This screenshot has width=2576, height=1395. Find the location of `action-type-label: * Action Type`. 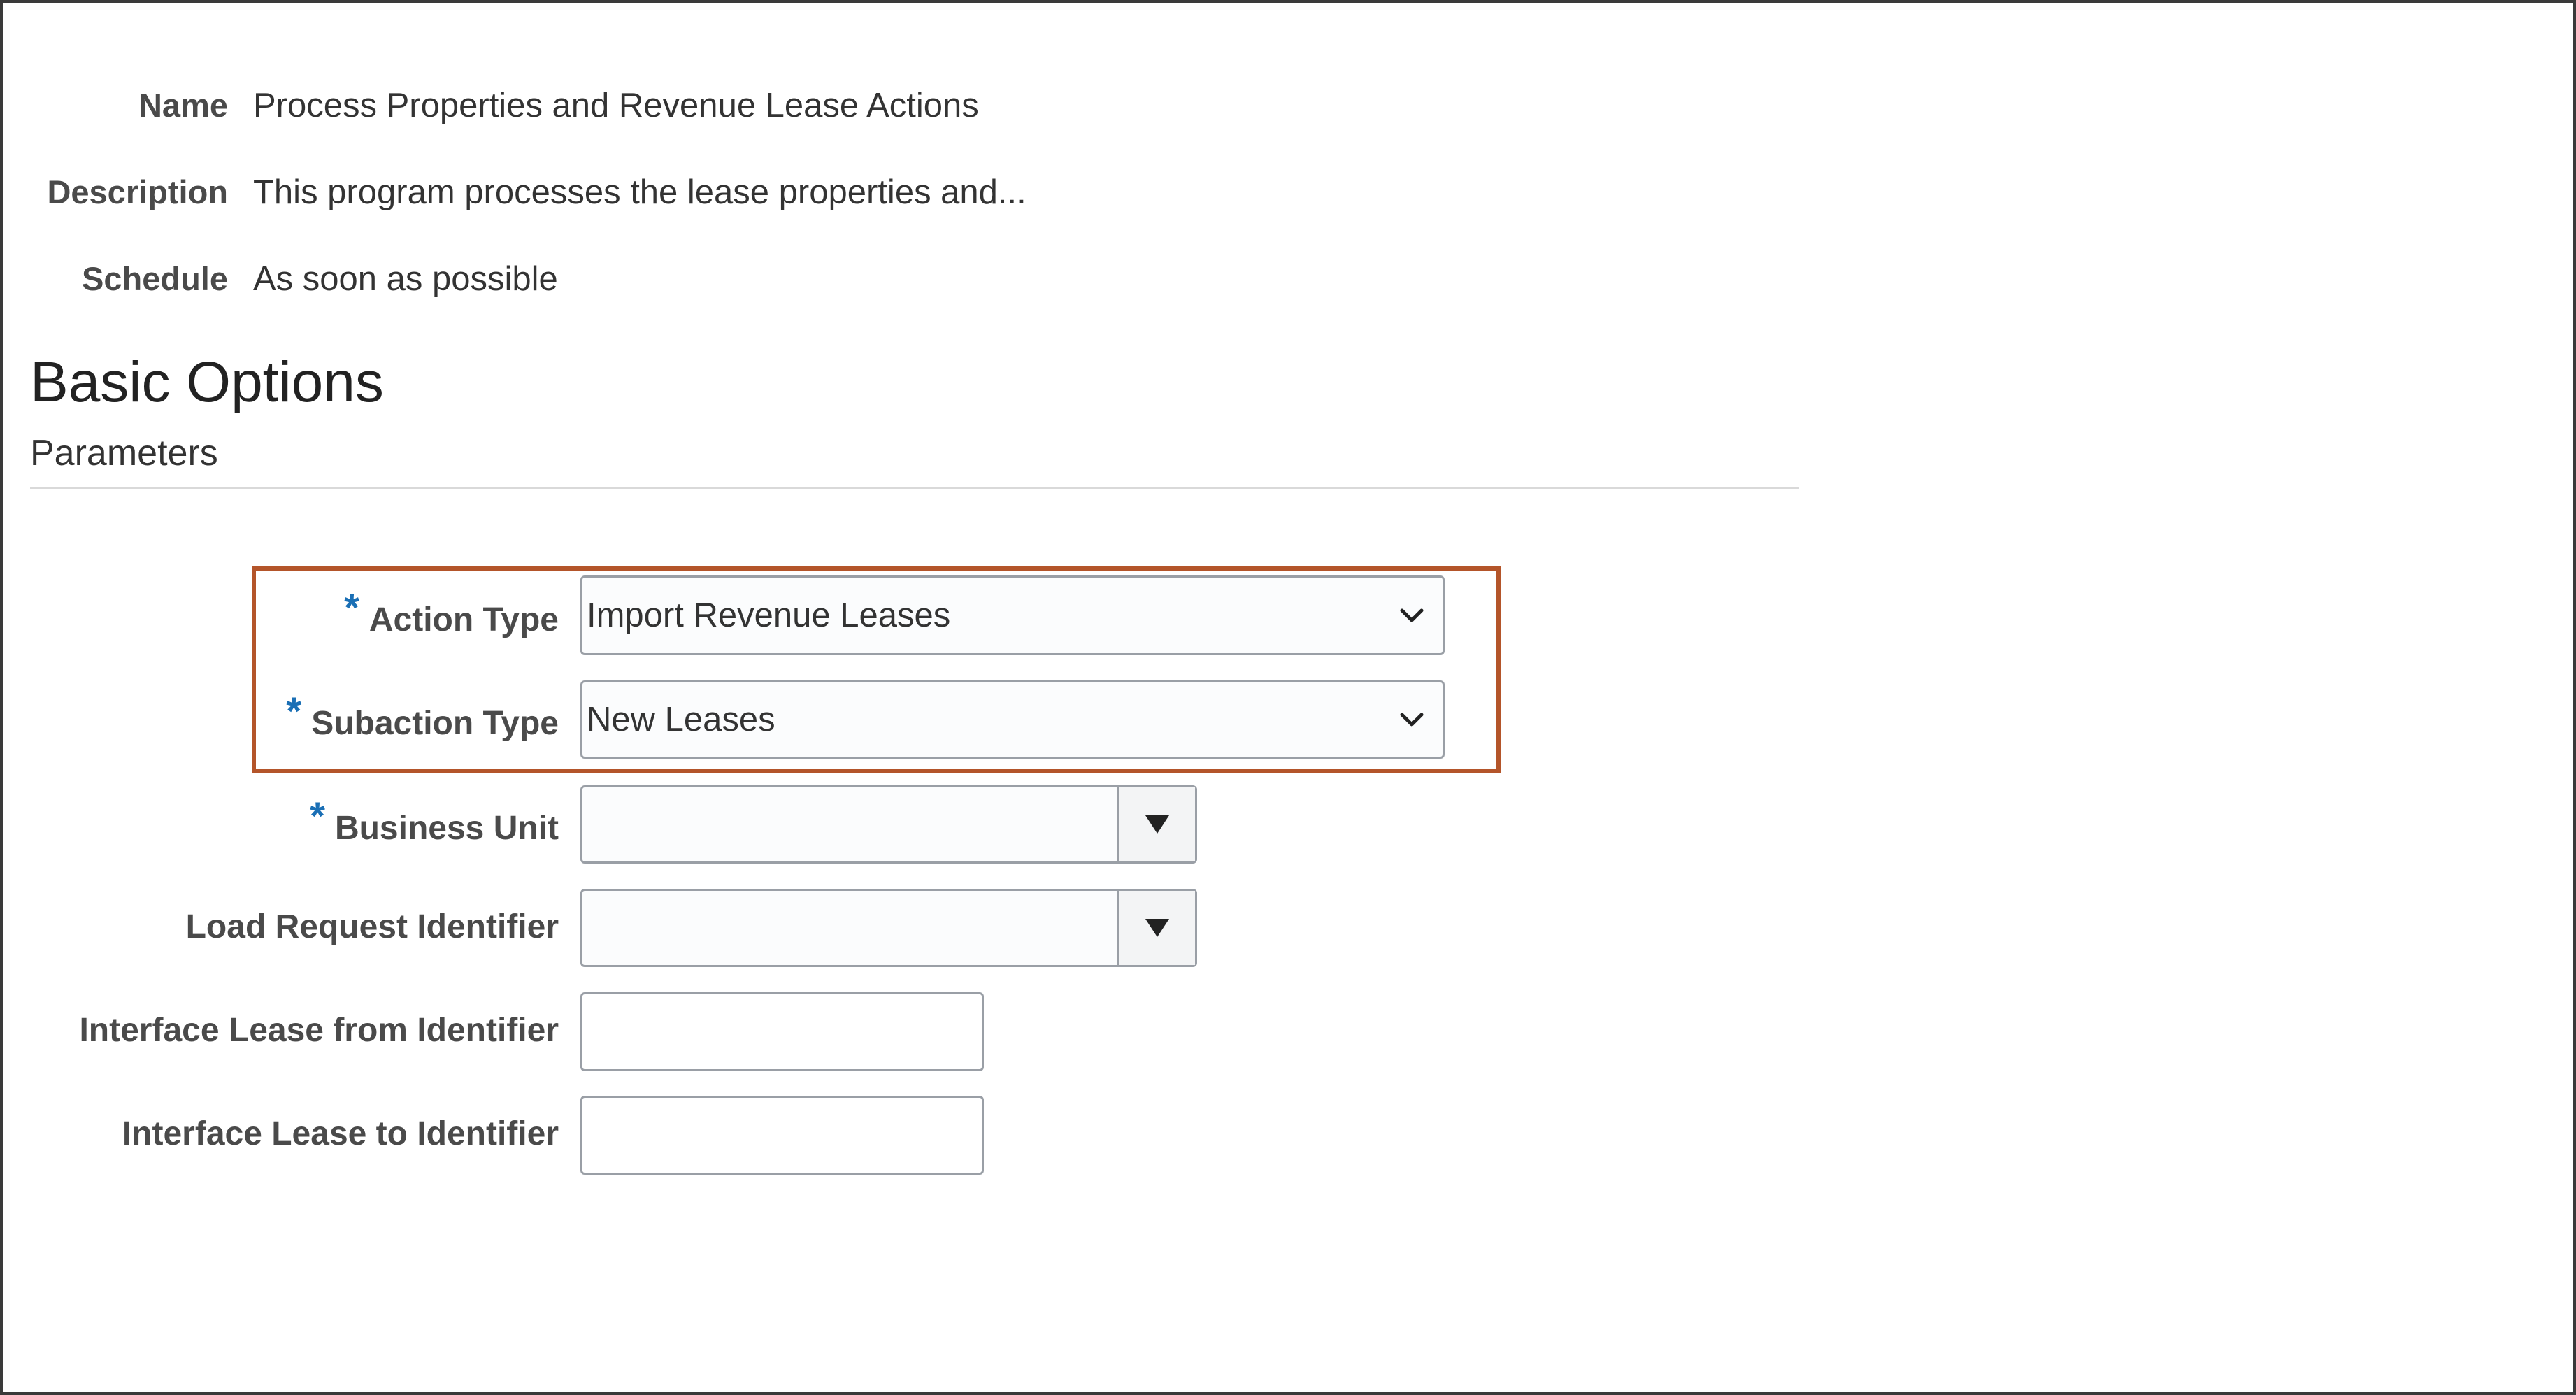

action-type-label: * Action Type is located at coordinates (451, 612).